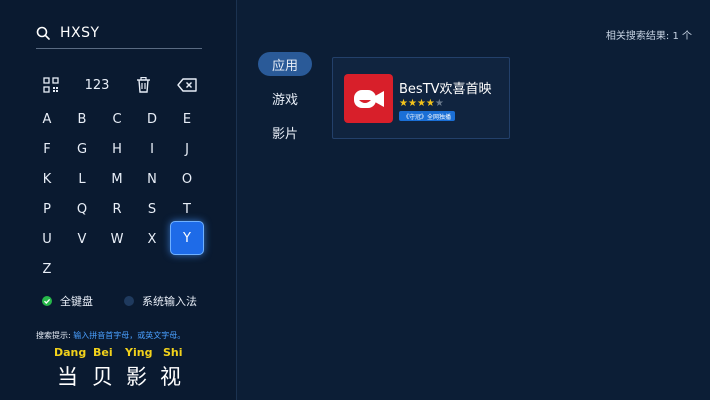 The image size is (710, 400). Describe the element at coordinates (82, 179) in the screenshot. I see `key-l: L` at that location.